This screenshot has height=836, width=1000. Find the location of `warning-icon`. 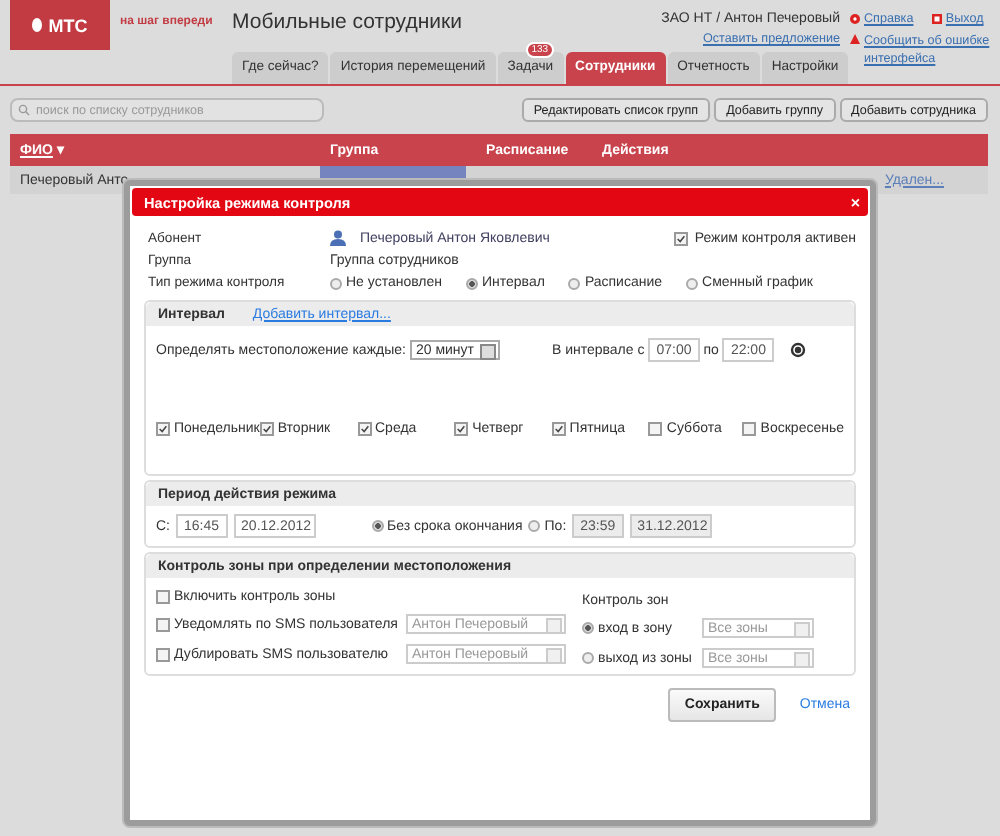

warning-icon is located at coordinates (855, 39).